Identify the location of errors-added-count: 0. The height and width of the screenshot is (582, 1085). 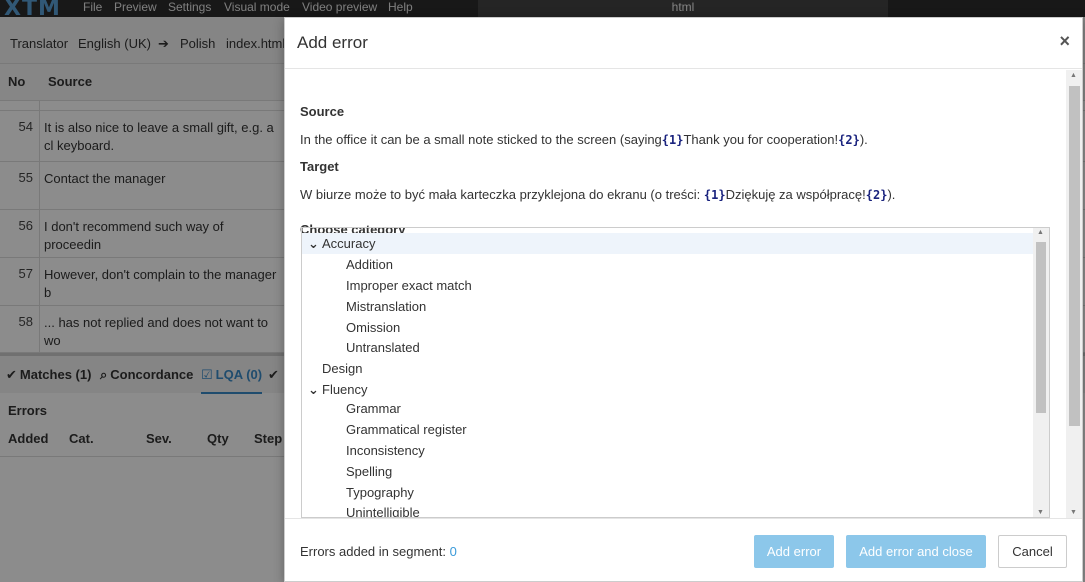
(453, 551).